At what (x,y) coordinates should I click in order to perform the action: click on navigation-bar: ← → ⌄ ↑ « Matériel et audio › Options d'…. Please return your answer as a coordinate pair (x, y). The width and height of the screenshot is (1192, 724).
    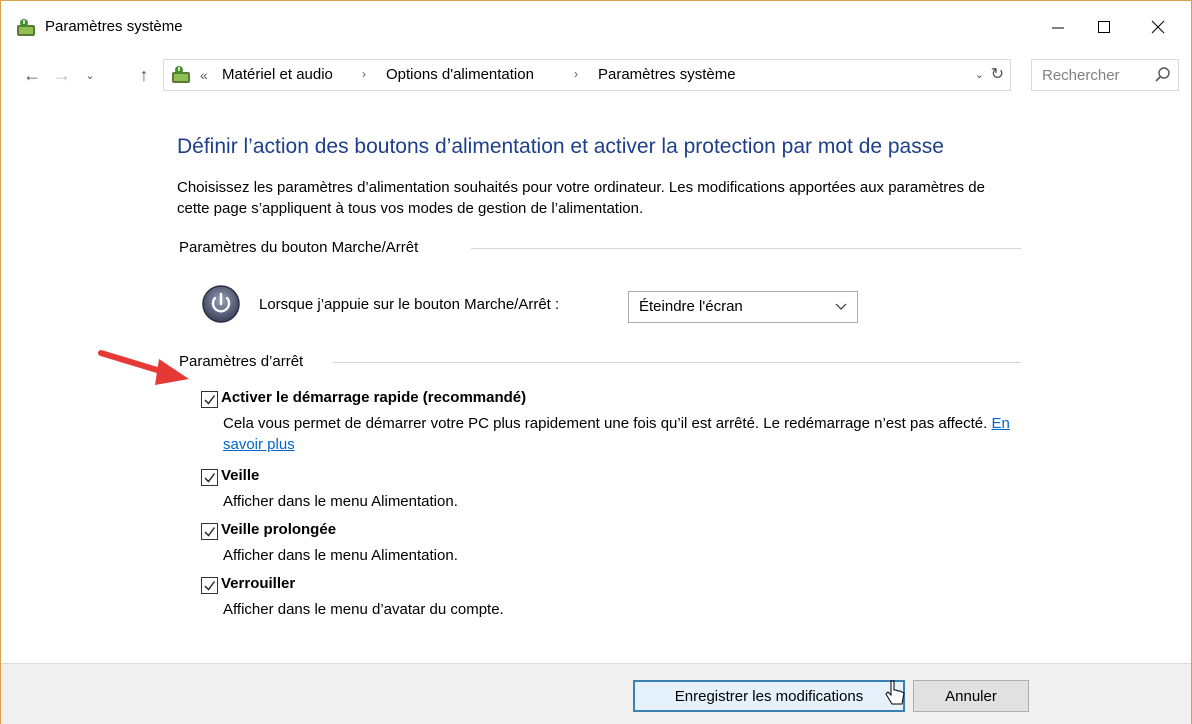
    Looking at the image, I should click on (596, 75).